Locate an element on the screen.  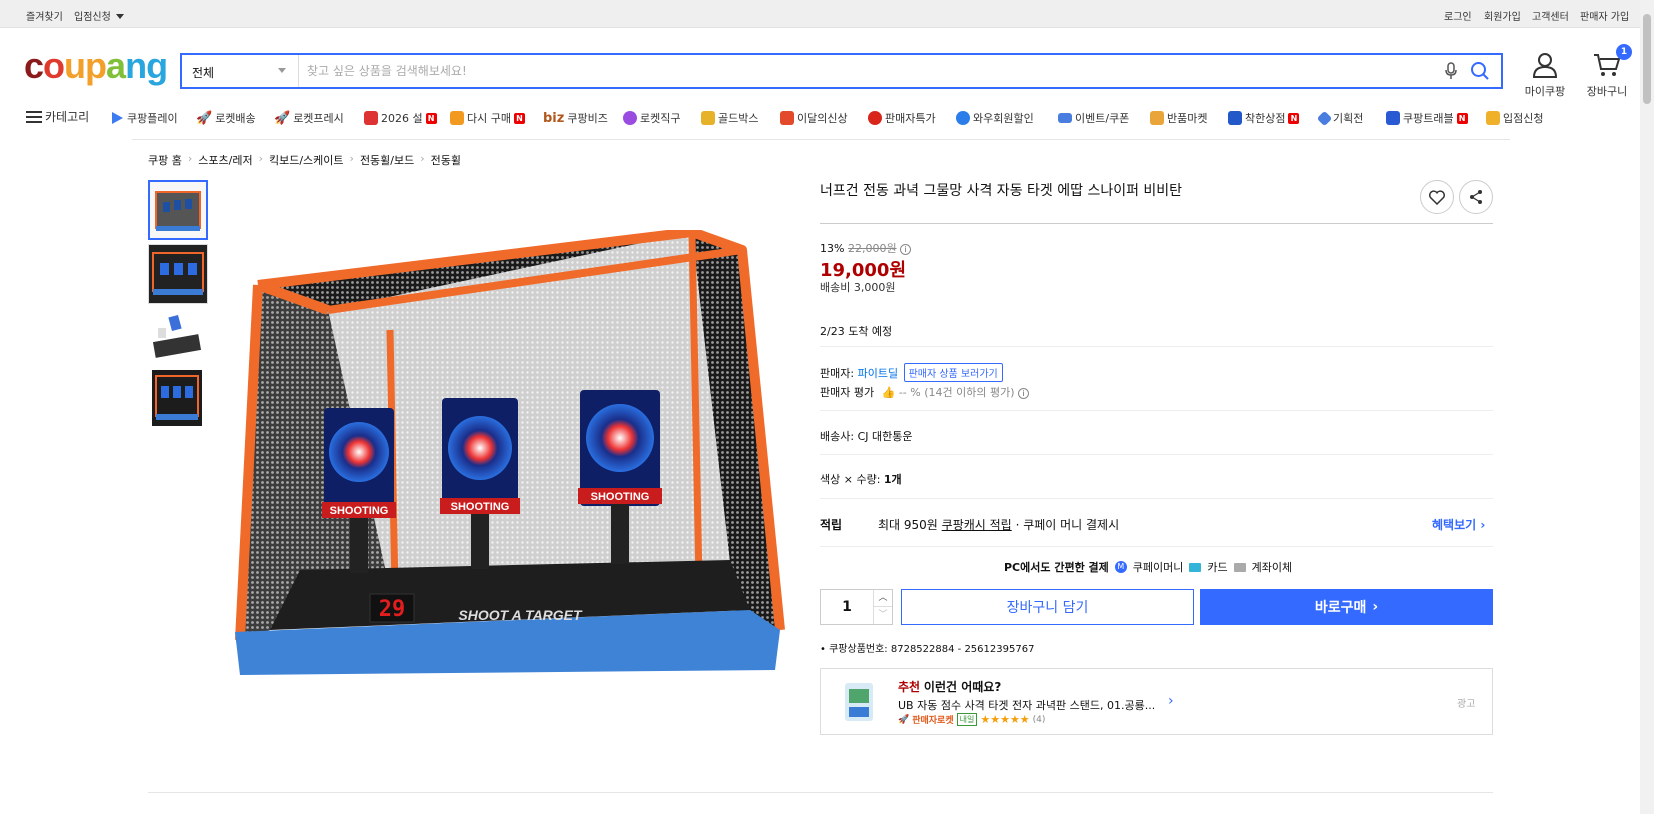
breadcrumb-item: 전동휠 is located at coordinates (446, 160).